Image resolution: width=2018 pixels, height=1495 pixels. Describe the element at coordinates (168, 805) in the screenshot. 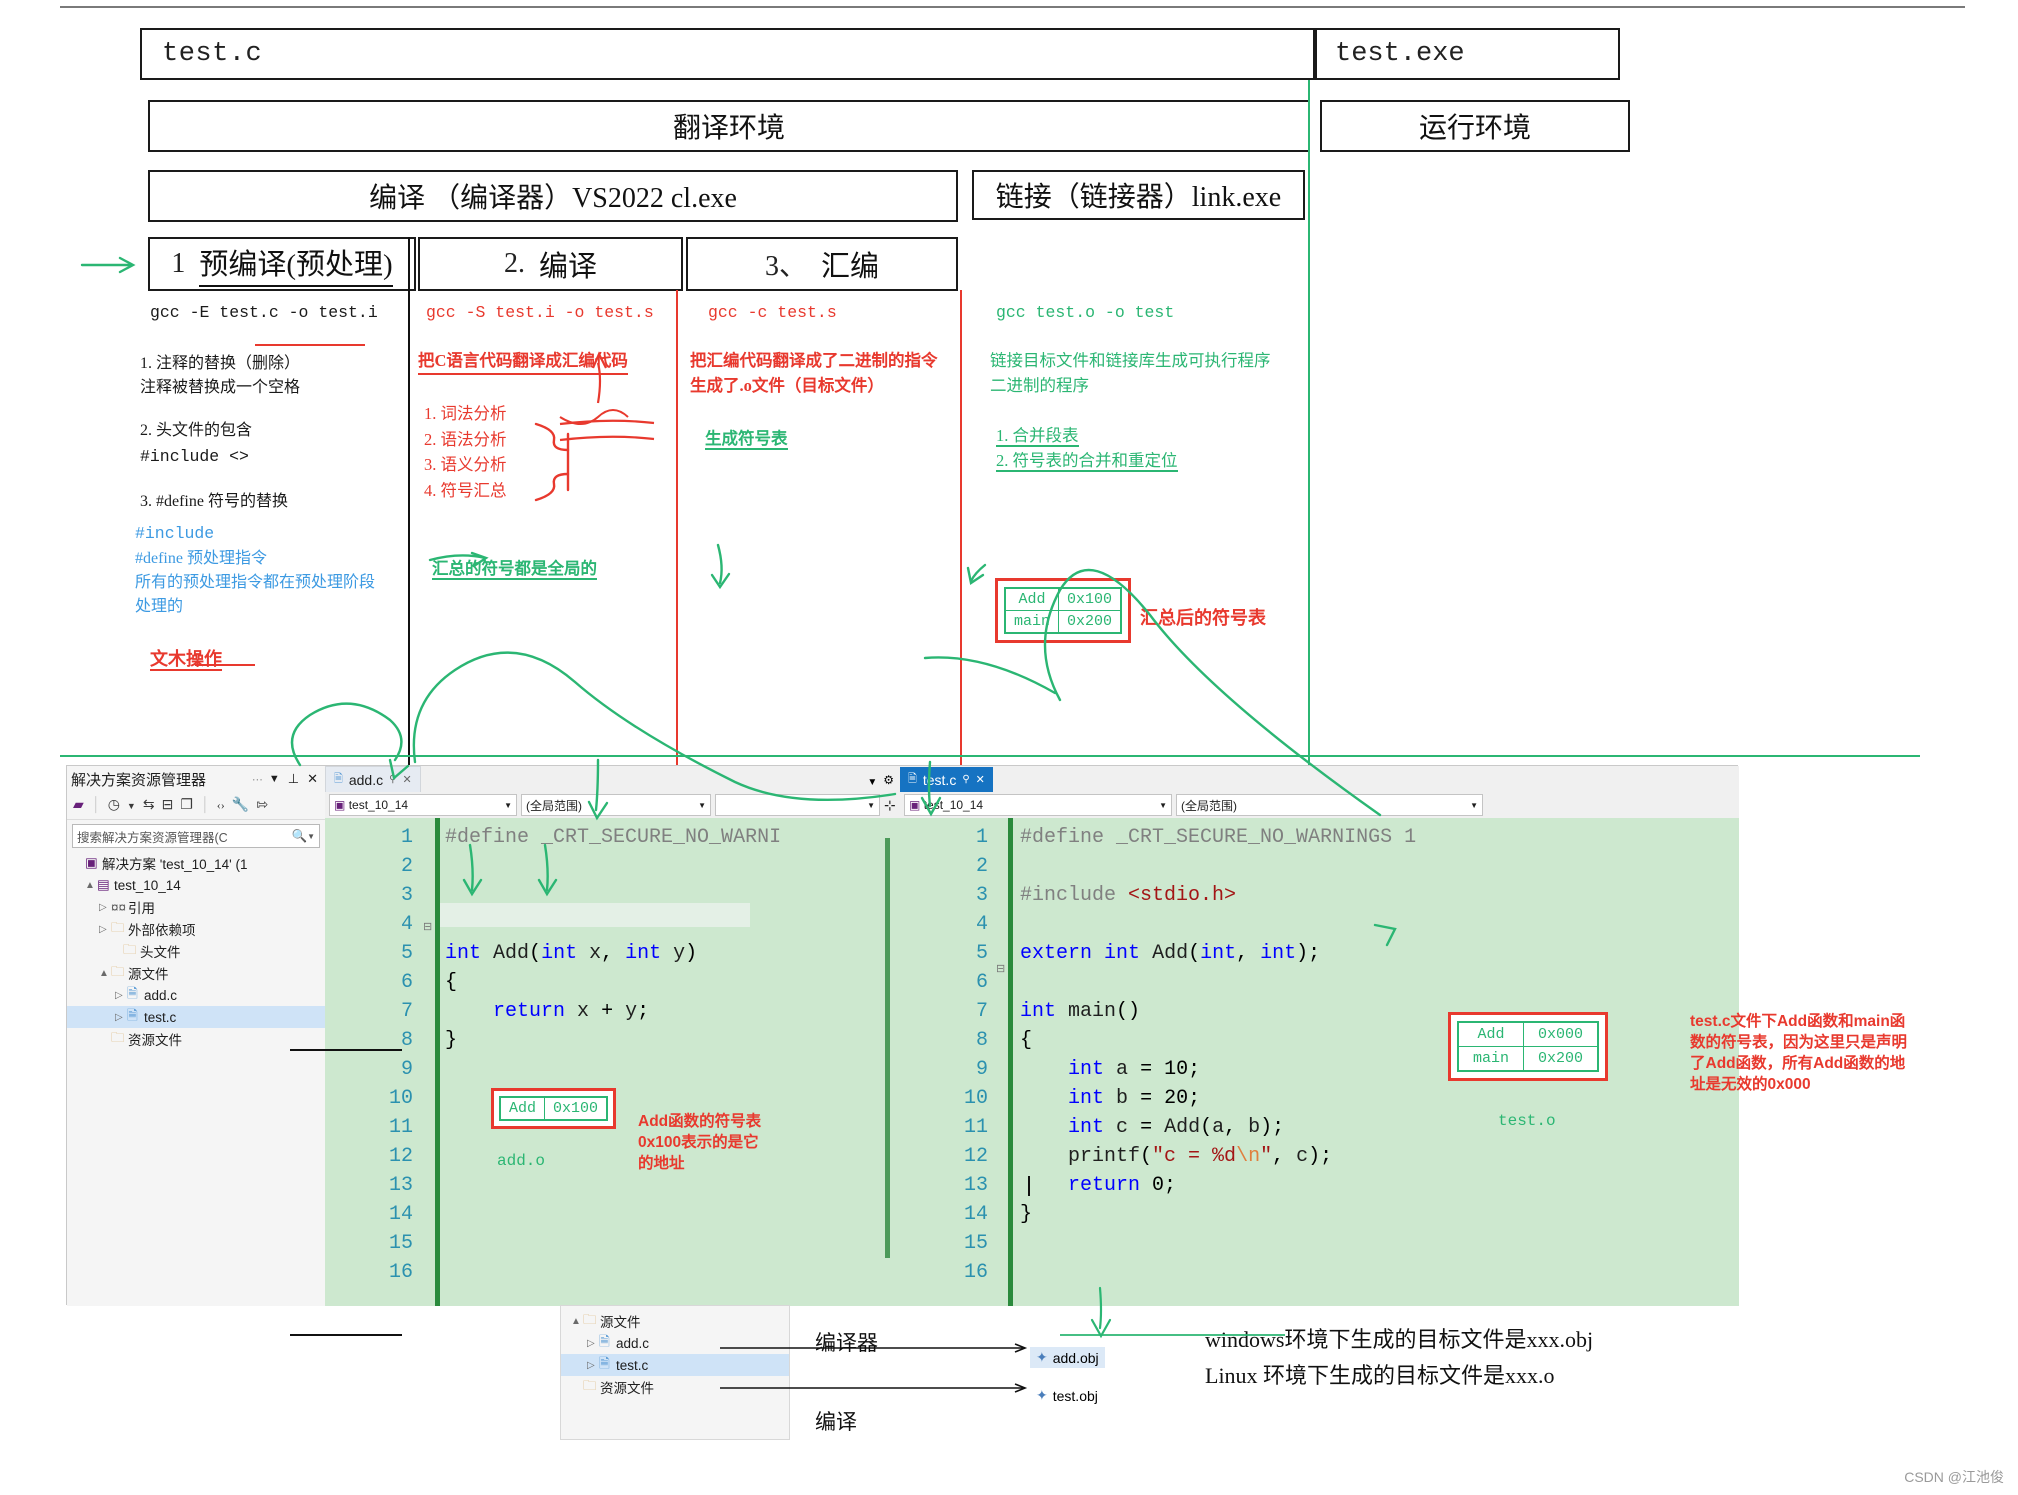

I see `collapse-icon: ⊟` at that location.